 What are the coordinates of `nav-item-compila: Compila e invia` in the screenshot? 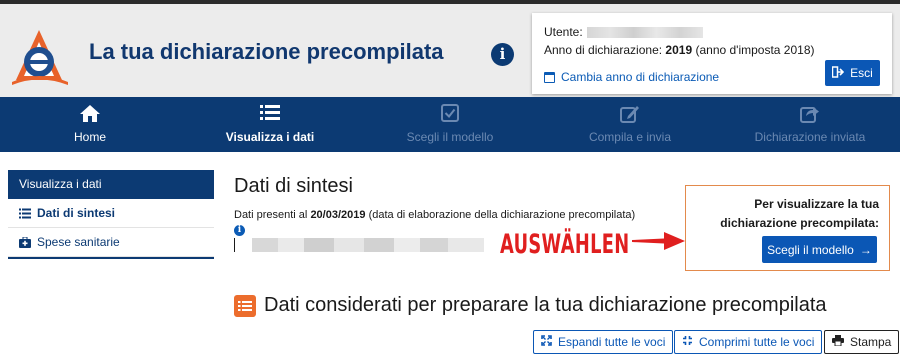 It's located at (630, 124).